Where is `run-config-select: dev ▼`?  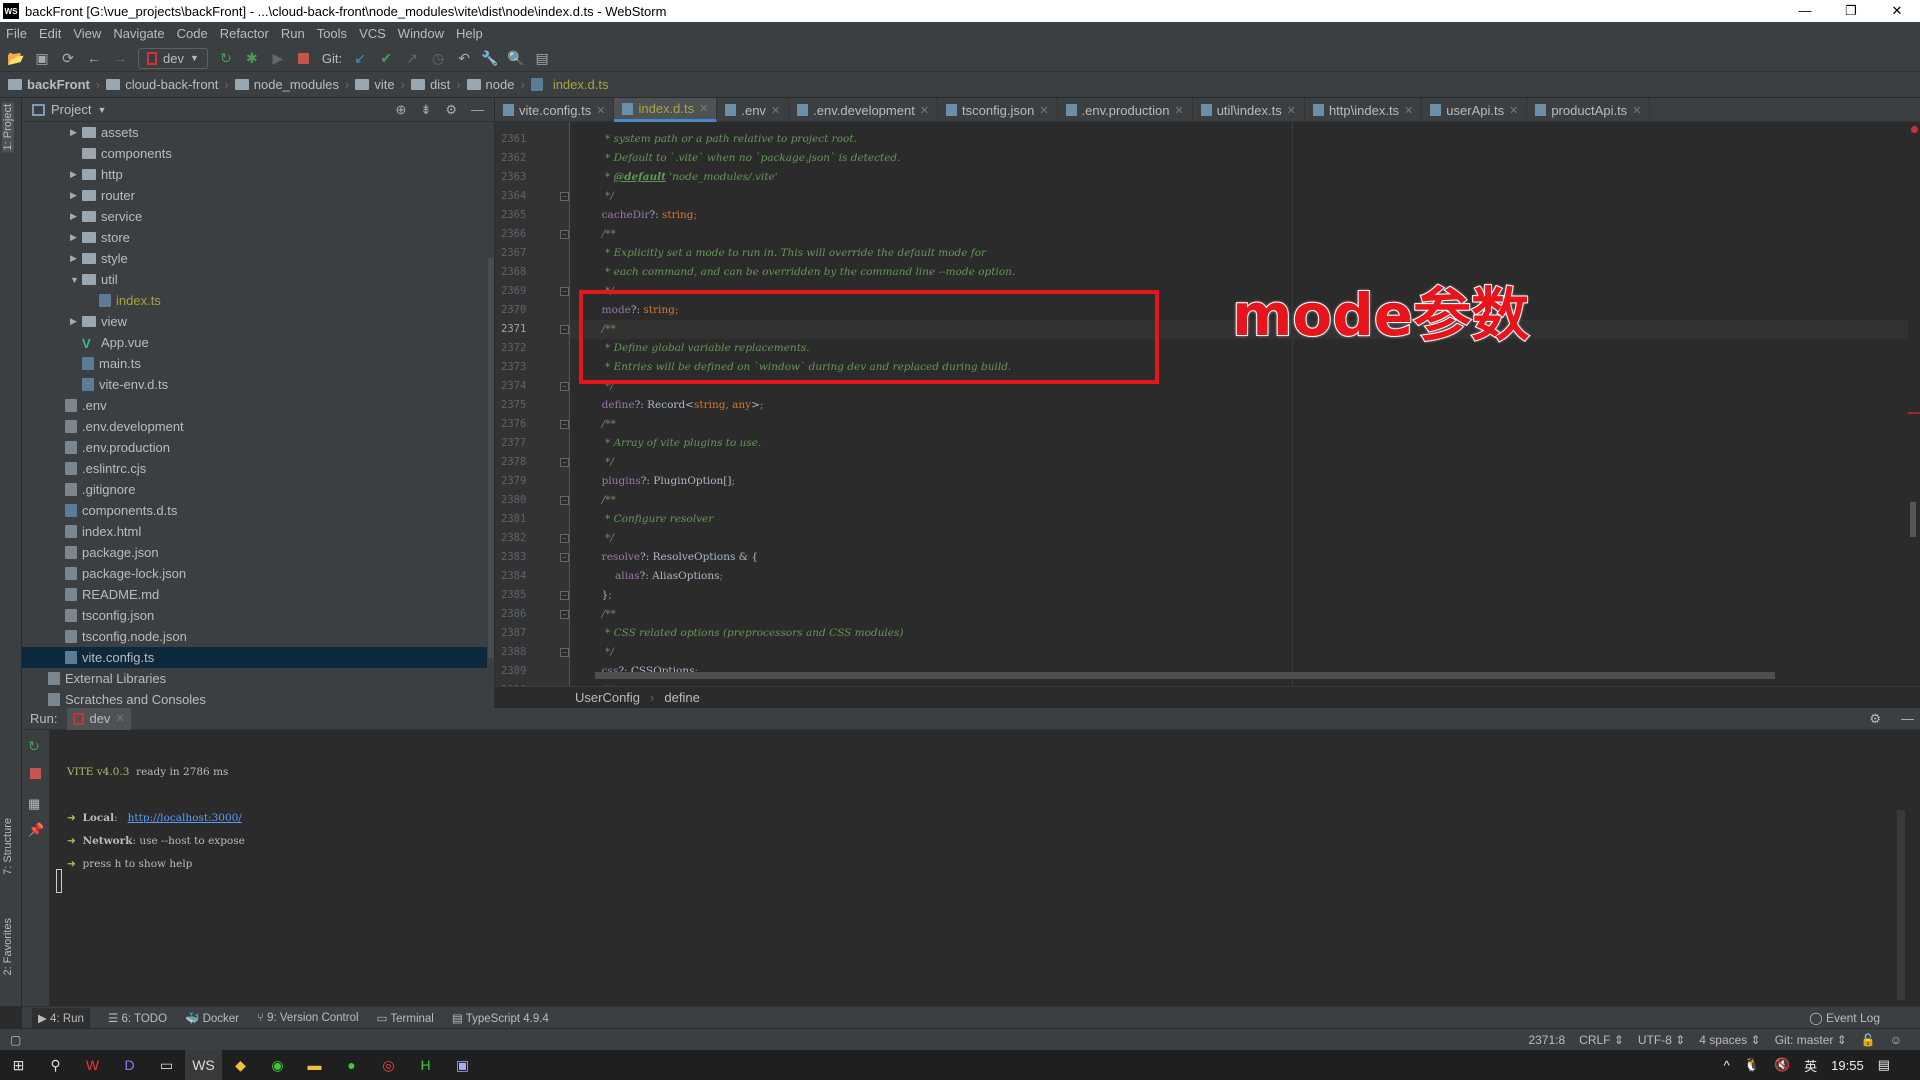
run-config-select: dev ▼ is located at coordinates (173, 58).